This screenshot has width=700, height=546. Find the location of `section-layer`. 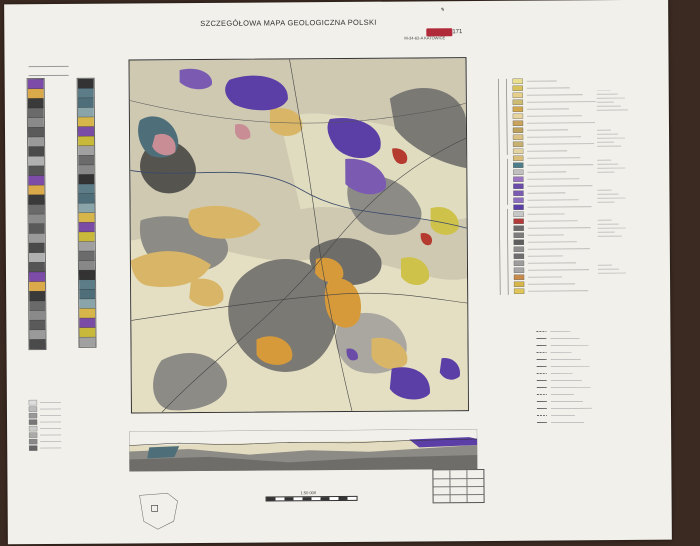

section-layer is located at coordinates (163, 452).